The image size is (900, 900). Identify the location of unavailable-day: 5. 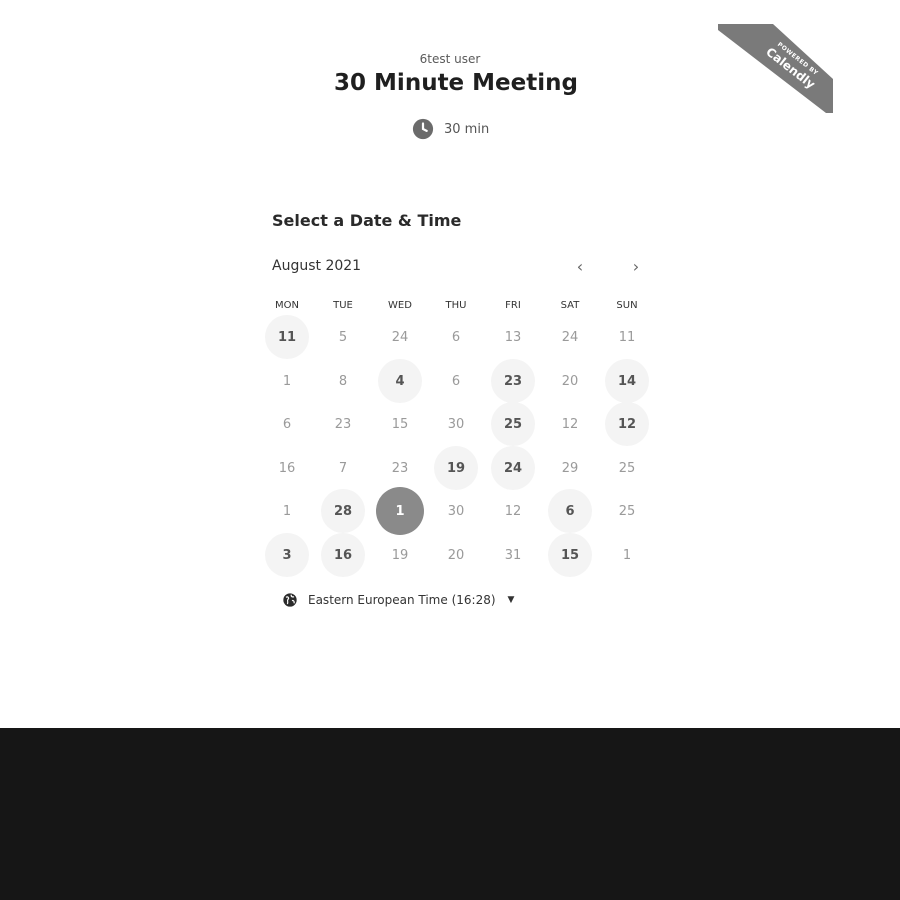
(343, 337).